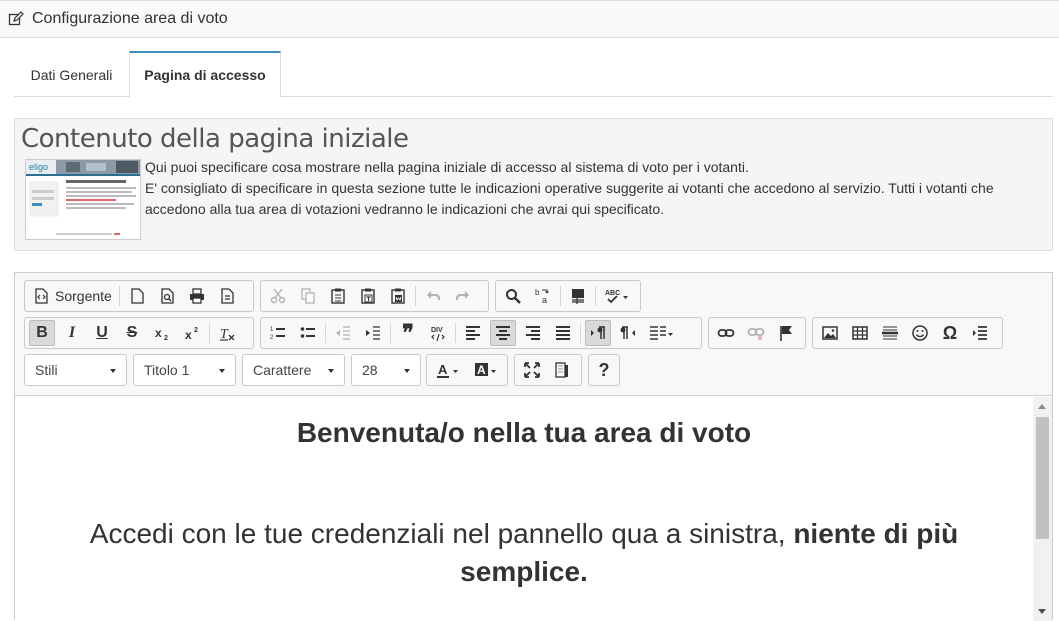 This screenshot has height=621, width=1059. What do you see at coordinates (278, 296) in the screenshot?
I see `cut-icon` at bounding box center [278, 296].